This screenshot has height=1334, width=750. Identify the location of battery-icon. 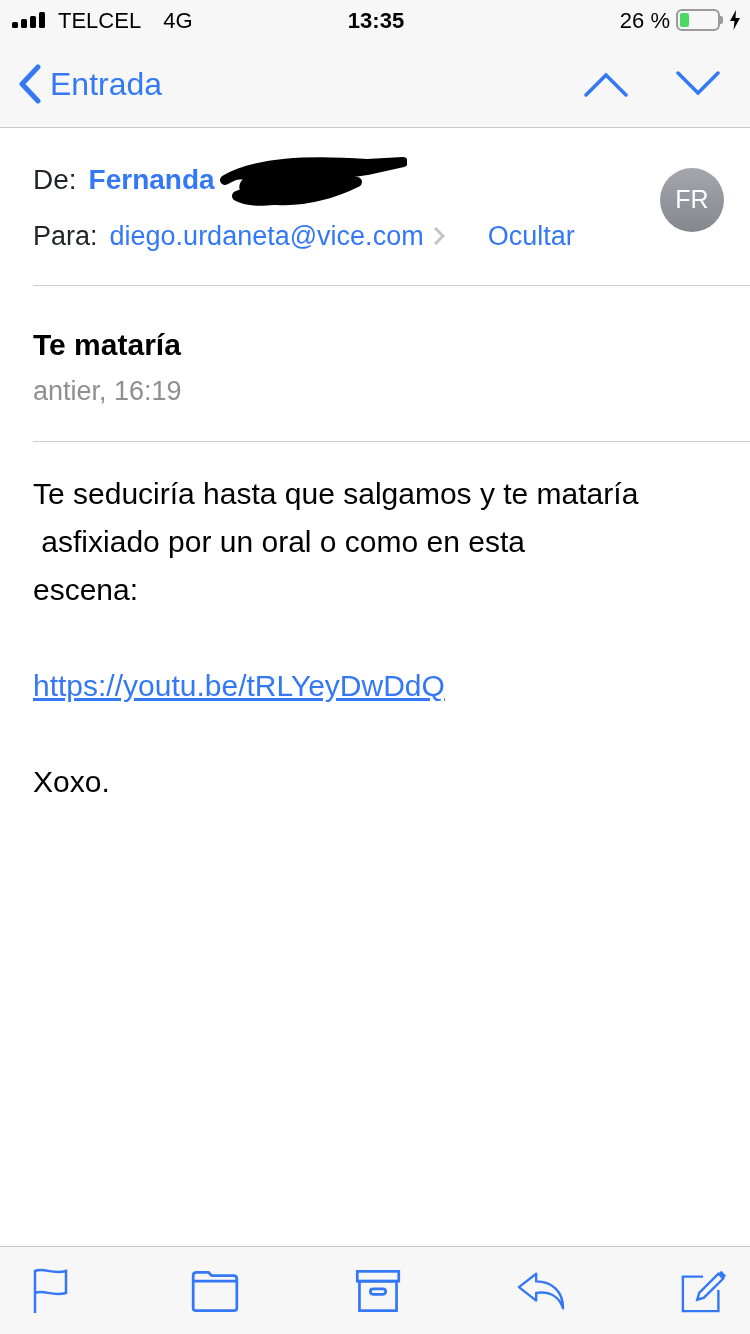
(700, 20).